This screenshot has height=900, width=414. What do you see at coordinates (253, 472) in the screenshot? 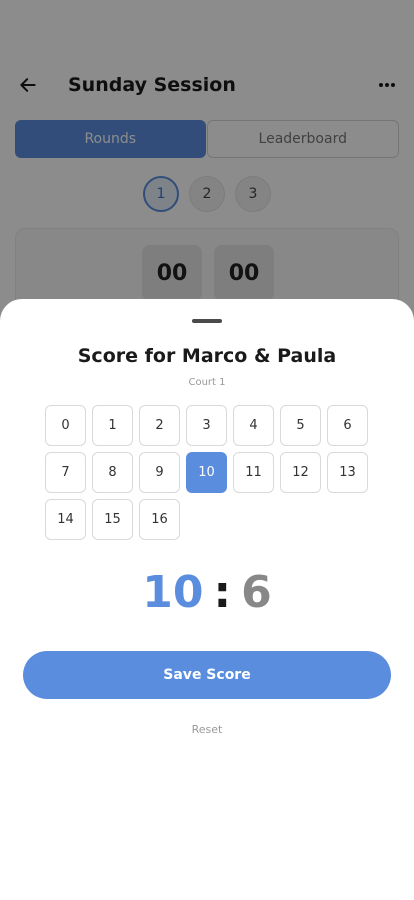
I see `score-option-11: 11` at bounding box center [253, 472].